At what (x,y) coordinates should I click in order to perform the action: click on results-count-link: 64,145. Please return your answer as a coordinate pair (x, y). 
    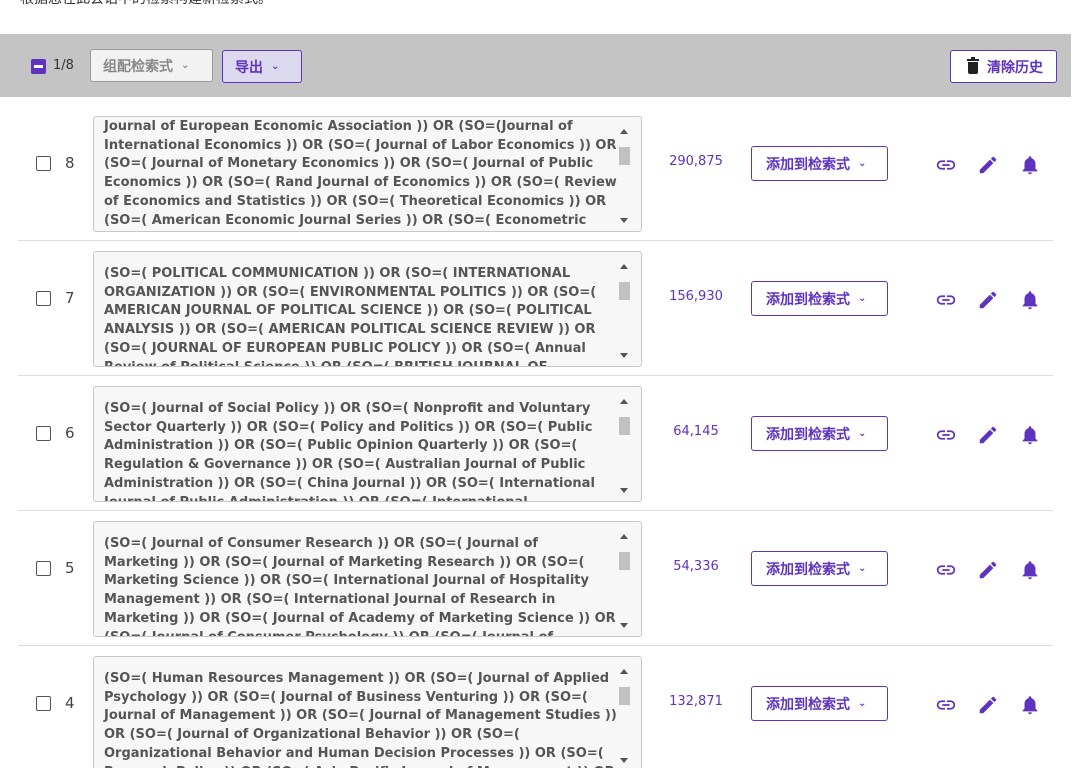
    Looking at the image, I should click on (696, 431).